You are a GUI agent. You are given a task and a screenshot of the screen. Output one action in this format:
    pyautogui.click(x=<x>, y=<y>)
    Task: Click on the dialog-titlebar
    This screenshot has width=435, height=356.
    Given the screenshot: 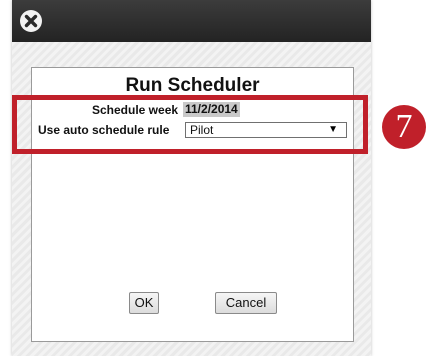 What is the action you would take?
    pyautogui.click(x=191, y=21)
    